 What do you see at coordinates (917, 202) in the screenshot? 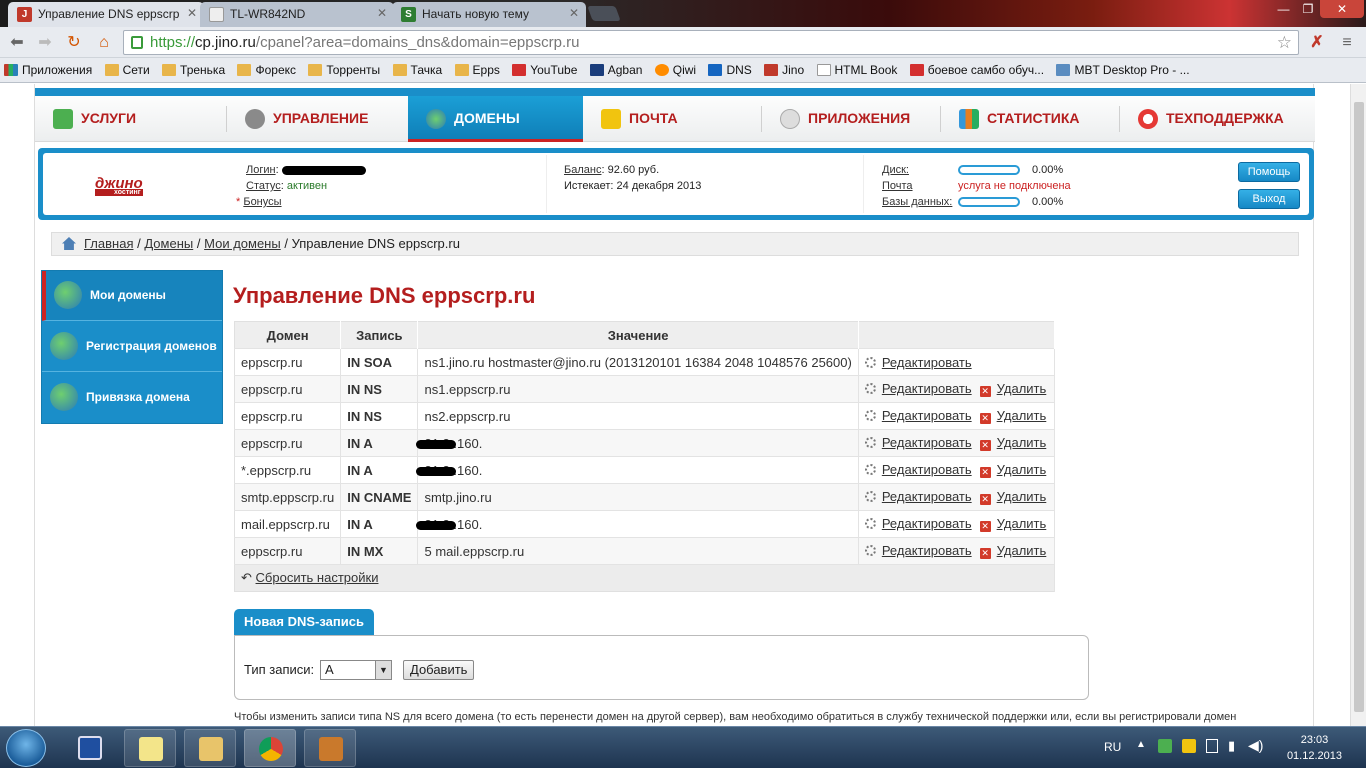
I see `db-link: Базы данных:` at bounding box center [917, 202].